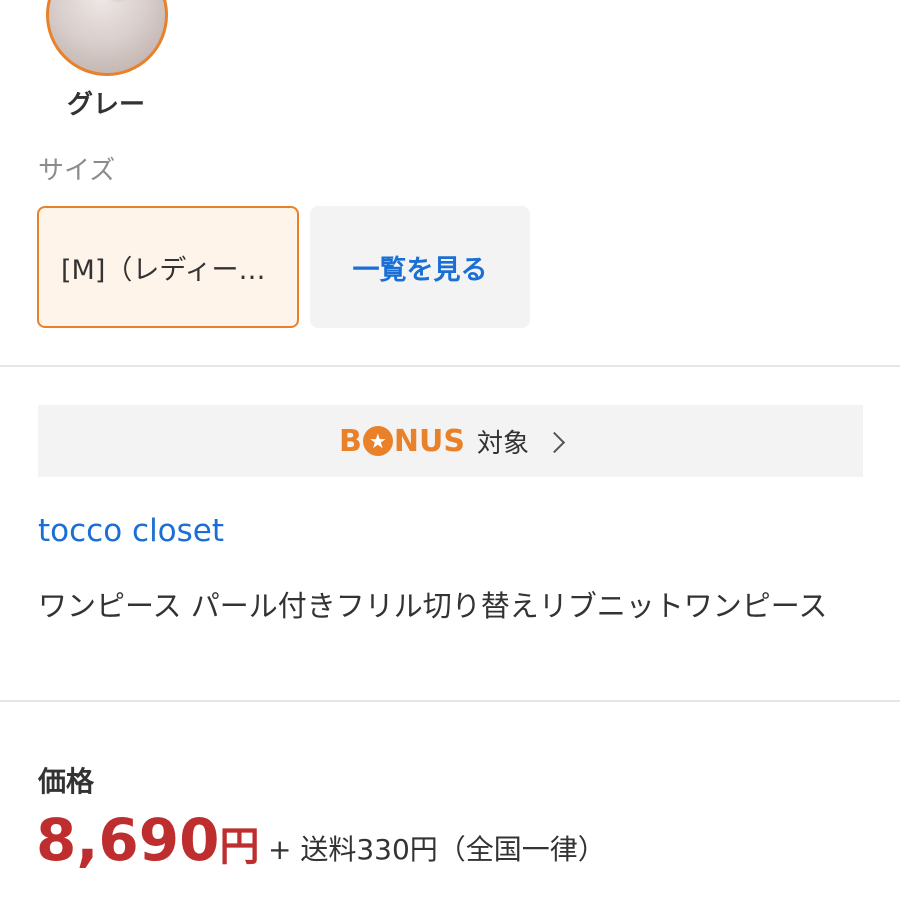 The height and width of the screenshot is (900, 900). I want to click on star-icon: ★, so click(377, 441).